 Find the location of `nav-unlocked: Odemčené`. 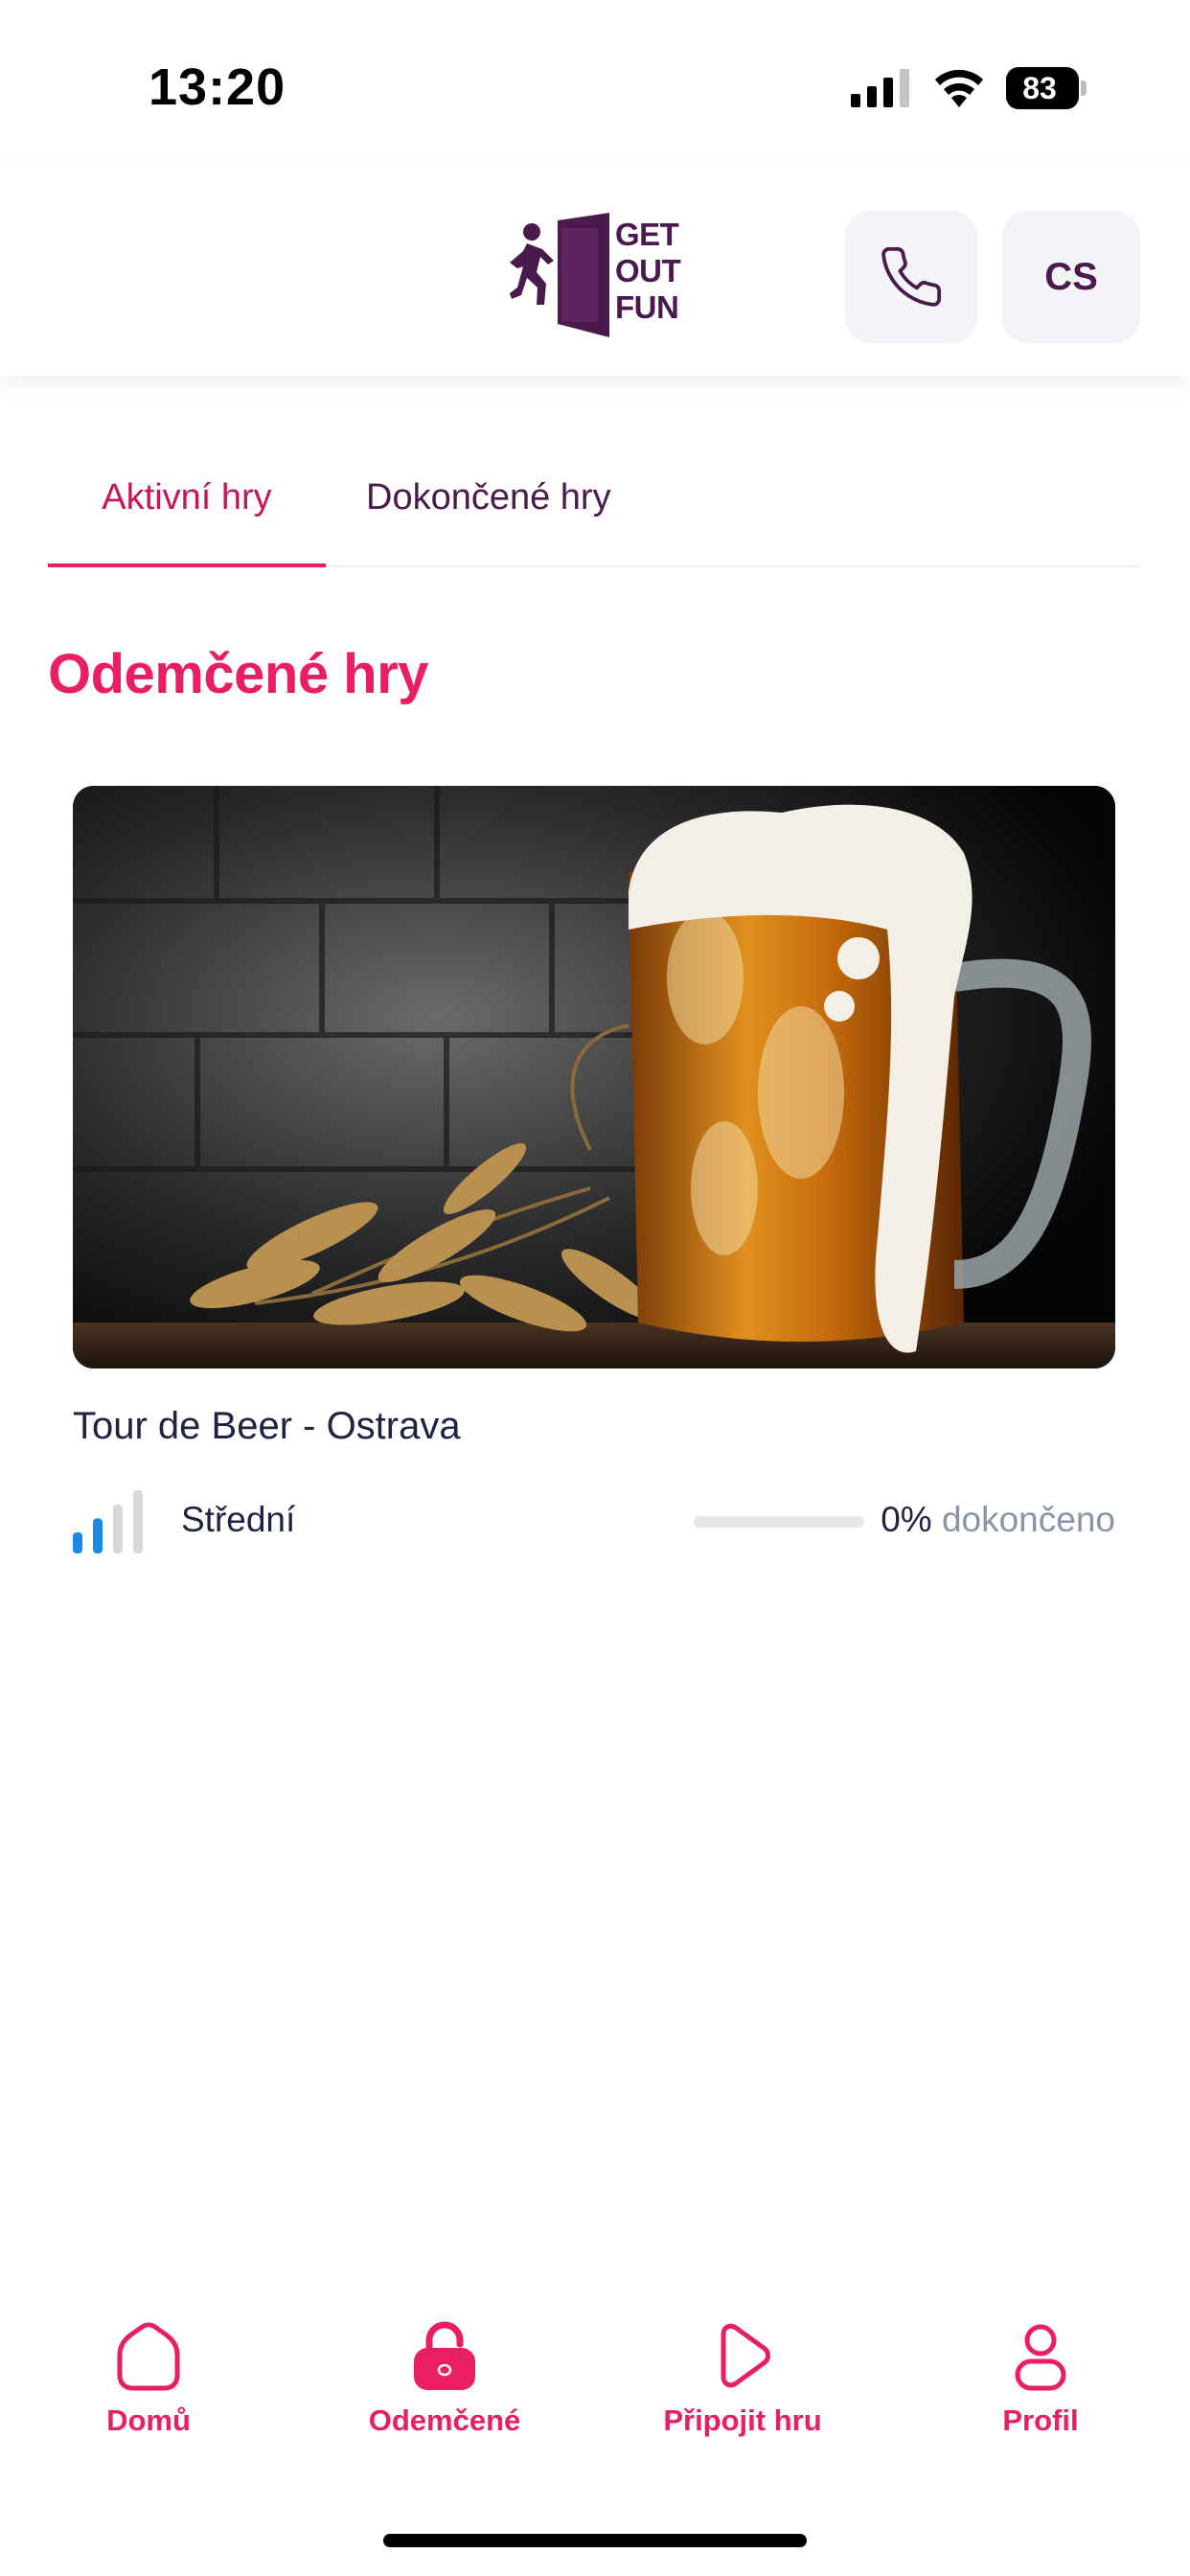

nav-unlocked: Odemčené is located at coordinates (445, 2377).